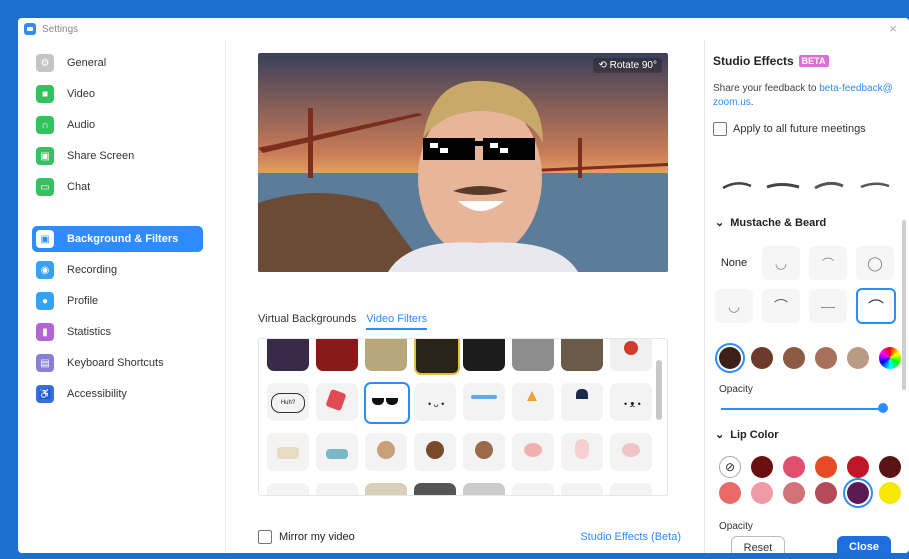 The image size is (909, 559). What do you see at coordinates (288, 402) in the screenshot?
I see `speech-bubble-filter: Huh?` at bounding box center [288, 402].